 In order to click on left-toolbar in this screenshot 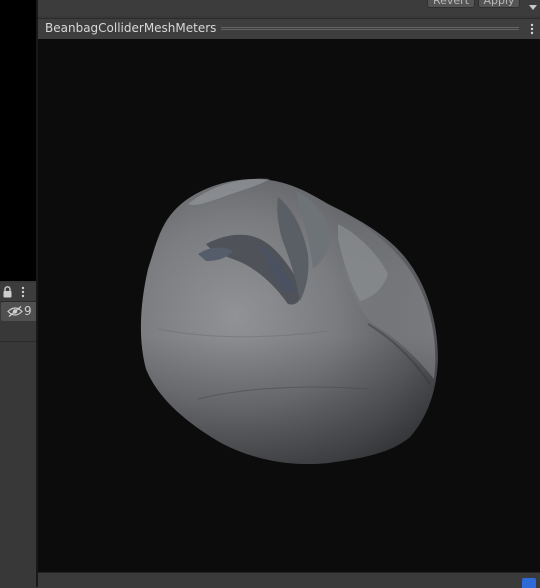, I will do `click(18, 292)`.